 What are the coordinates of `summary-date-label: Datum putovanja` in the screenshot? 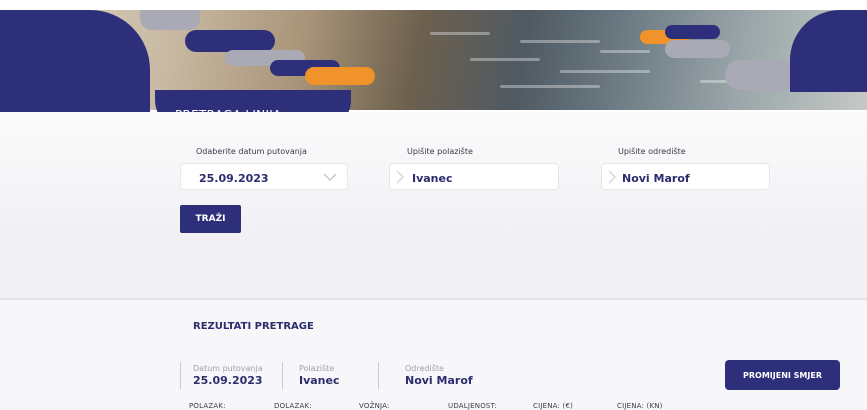 It's located at (228, 368).